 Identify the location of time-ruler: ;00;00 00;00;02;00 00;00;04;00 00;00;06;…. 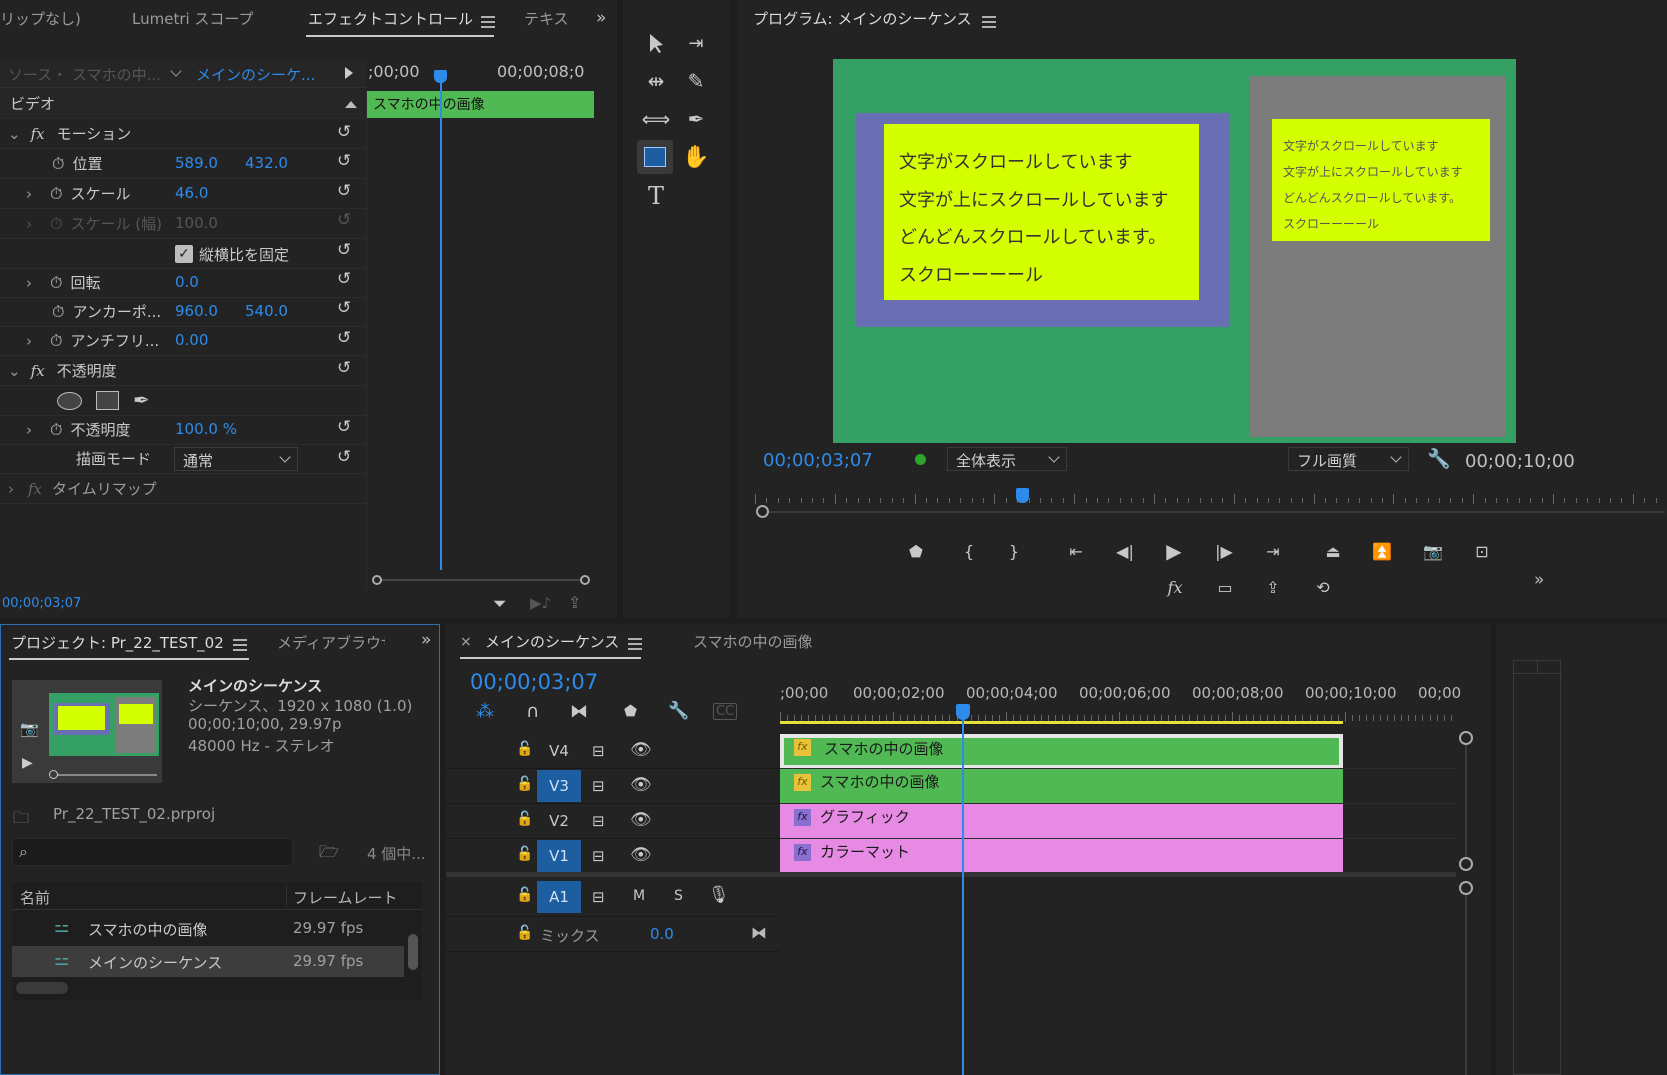
(1120, 701).